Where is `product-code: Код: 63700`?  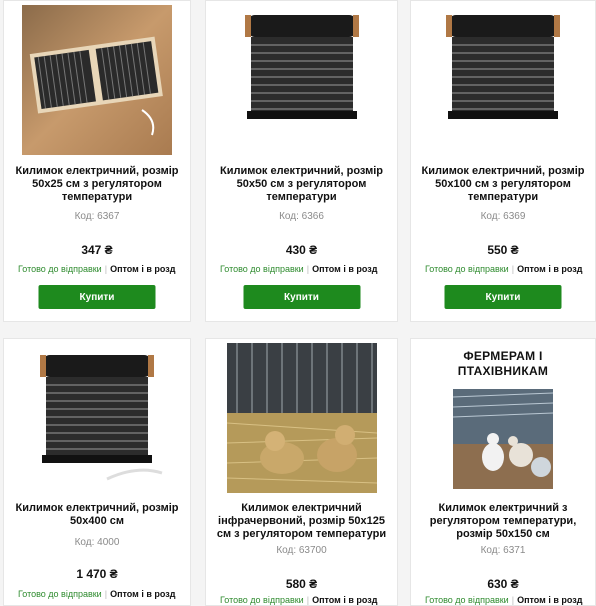
product-code: Код: 63700 is located at coordinates (301, 550).